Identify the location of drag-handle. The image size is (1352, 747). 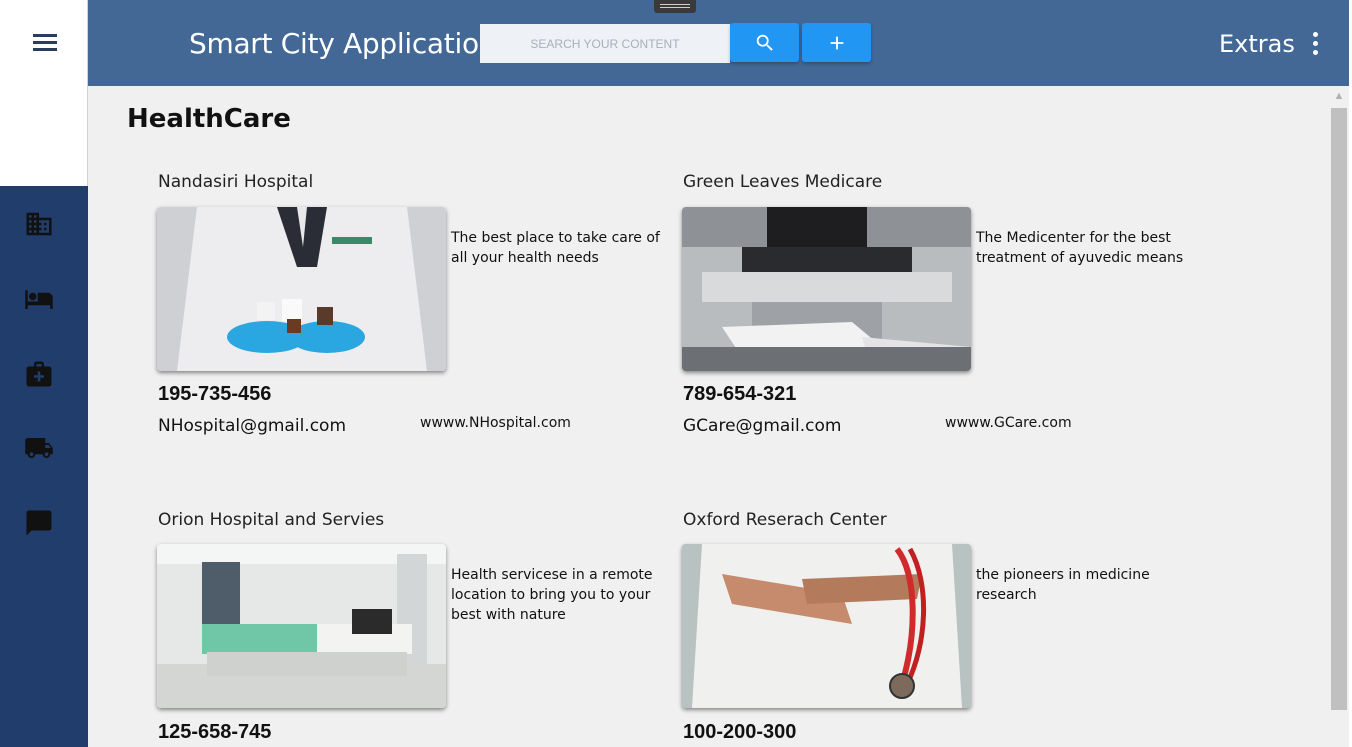
(675, 6).